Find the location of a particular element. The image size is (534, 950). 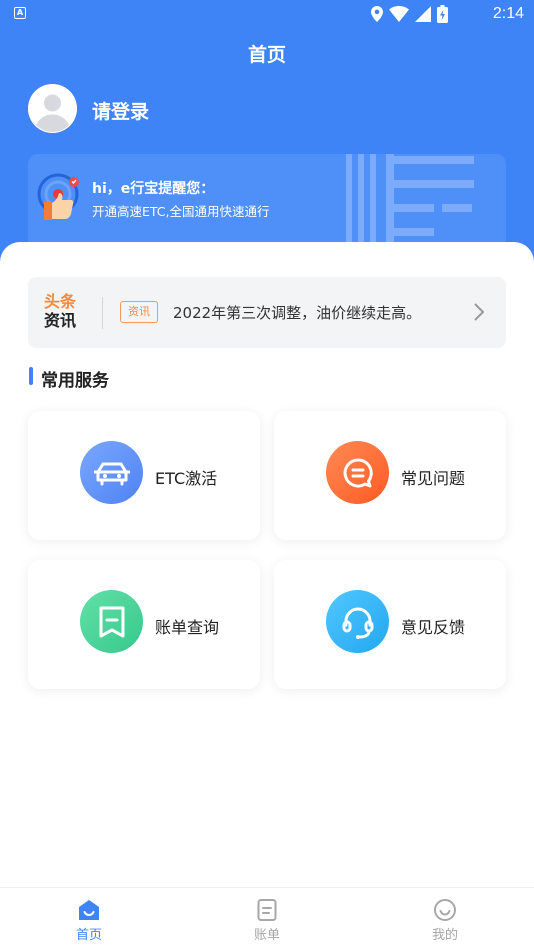

news-ticker: 头条 资讯 资讯 2022年第三次调整，油价继续走高。 is located at coordinates (267, 312).